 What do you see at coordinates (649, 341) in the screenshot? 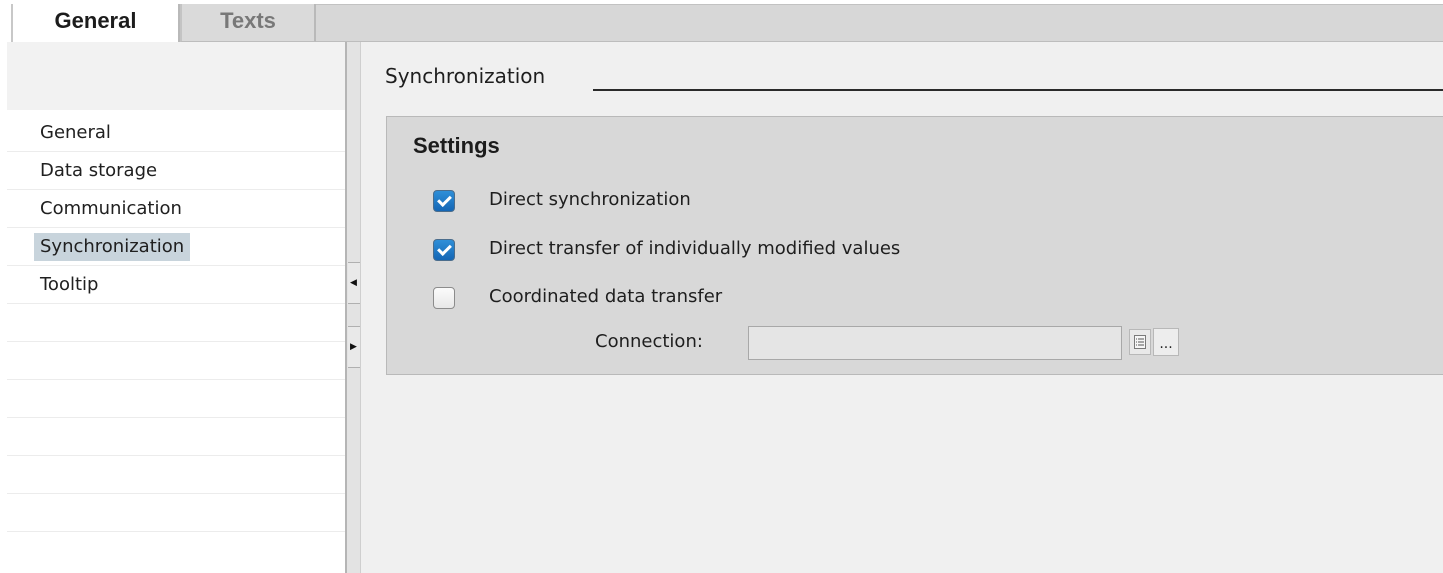
I see `connection-label: Connection:` at bounding box center [649, 341].